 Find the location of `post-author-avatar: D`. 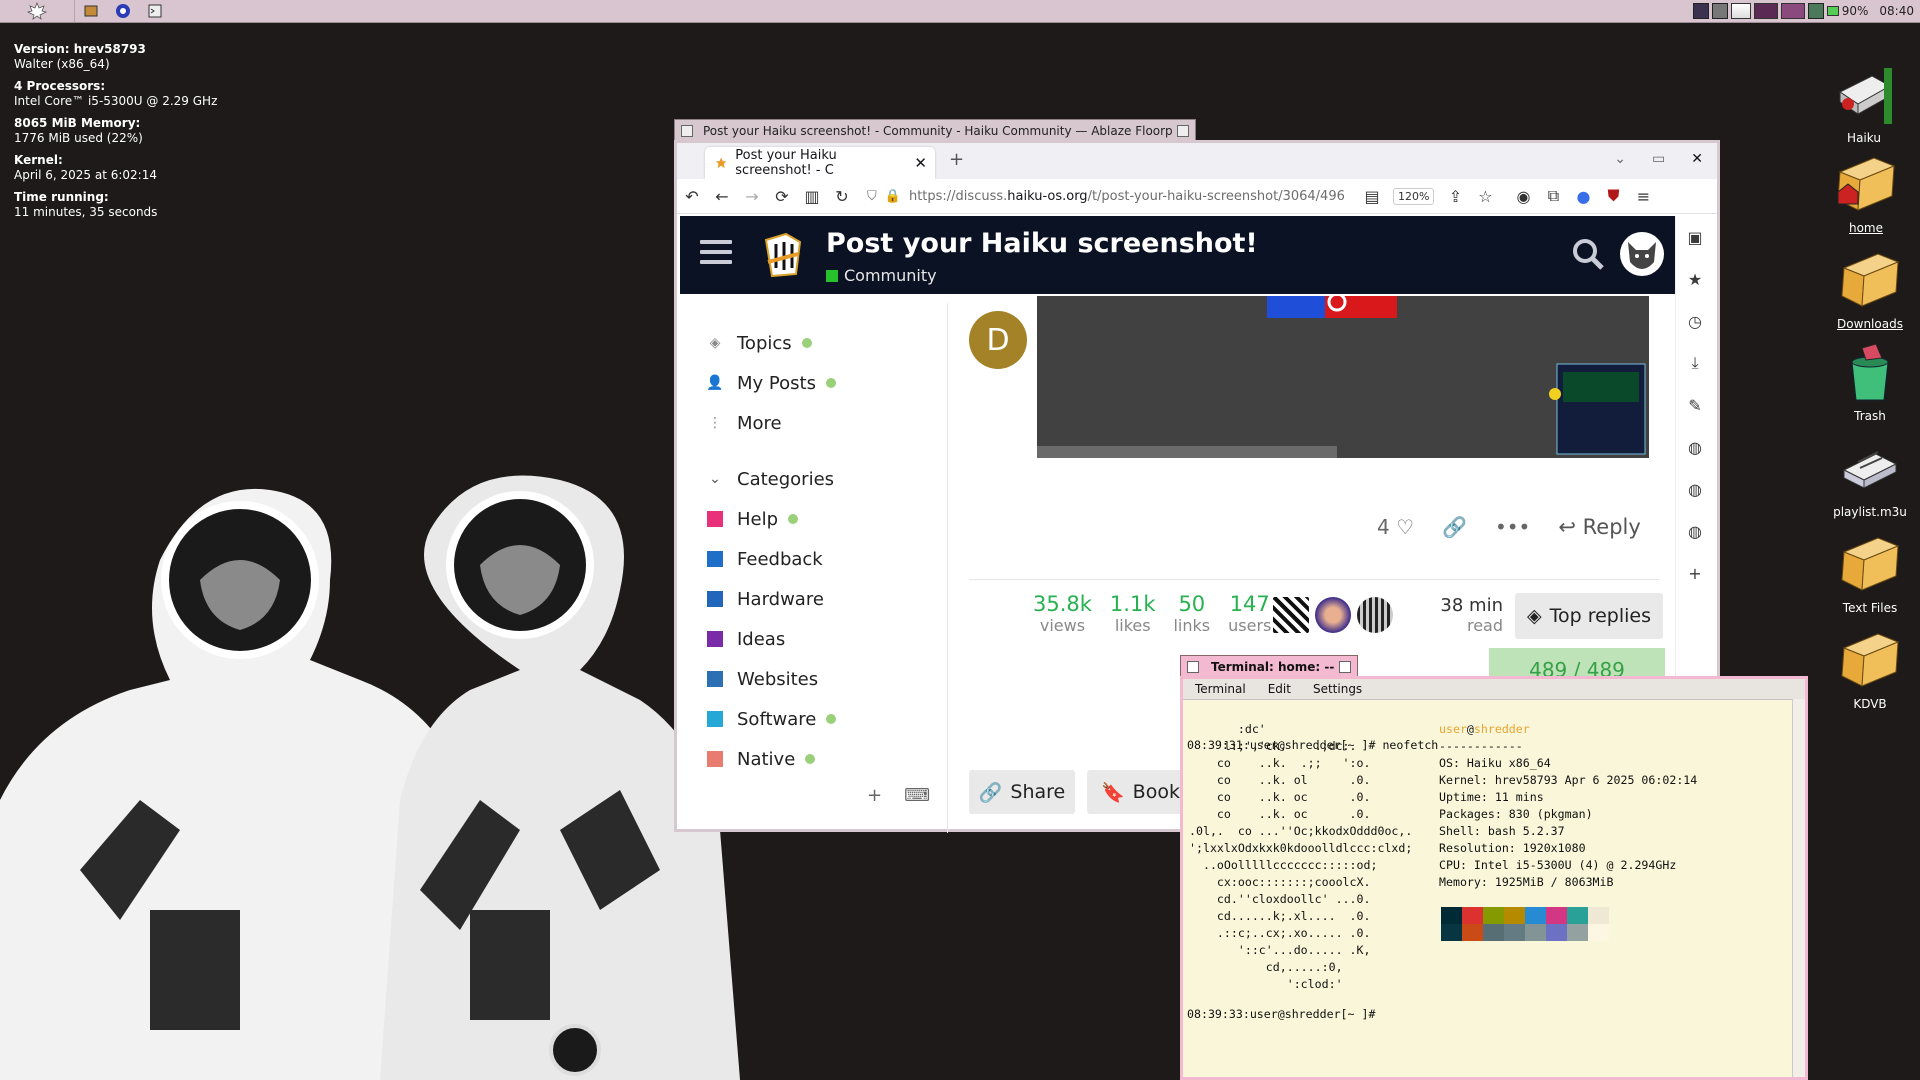

post-author-avatar: D is located at coordinates (998, 340).